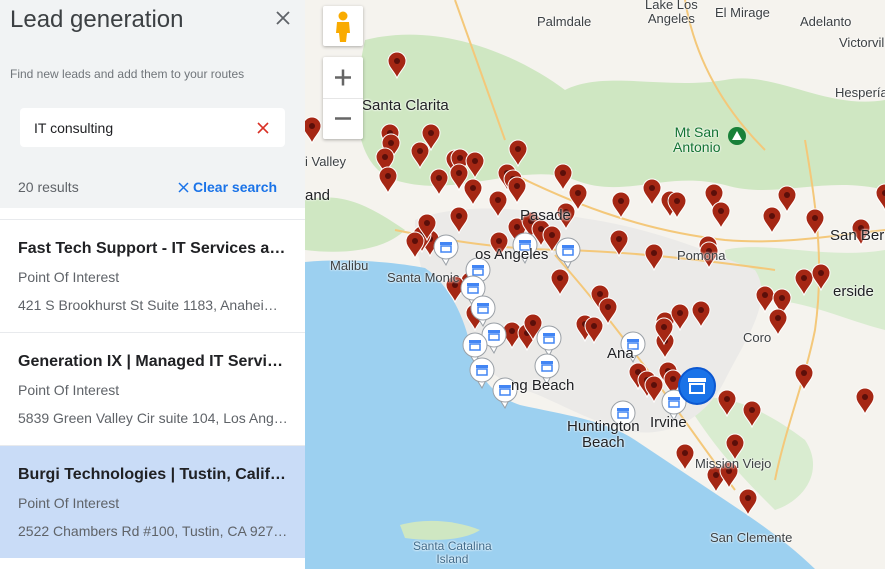 The height and width of the screenshot is (569, 885). Describe the element at coordinates (564, 21) in the screenshot. I see `label-palmdale: Palmdale` at that location.